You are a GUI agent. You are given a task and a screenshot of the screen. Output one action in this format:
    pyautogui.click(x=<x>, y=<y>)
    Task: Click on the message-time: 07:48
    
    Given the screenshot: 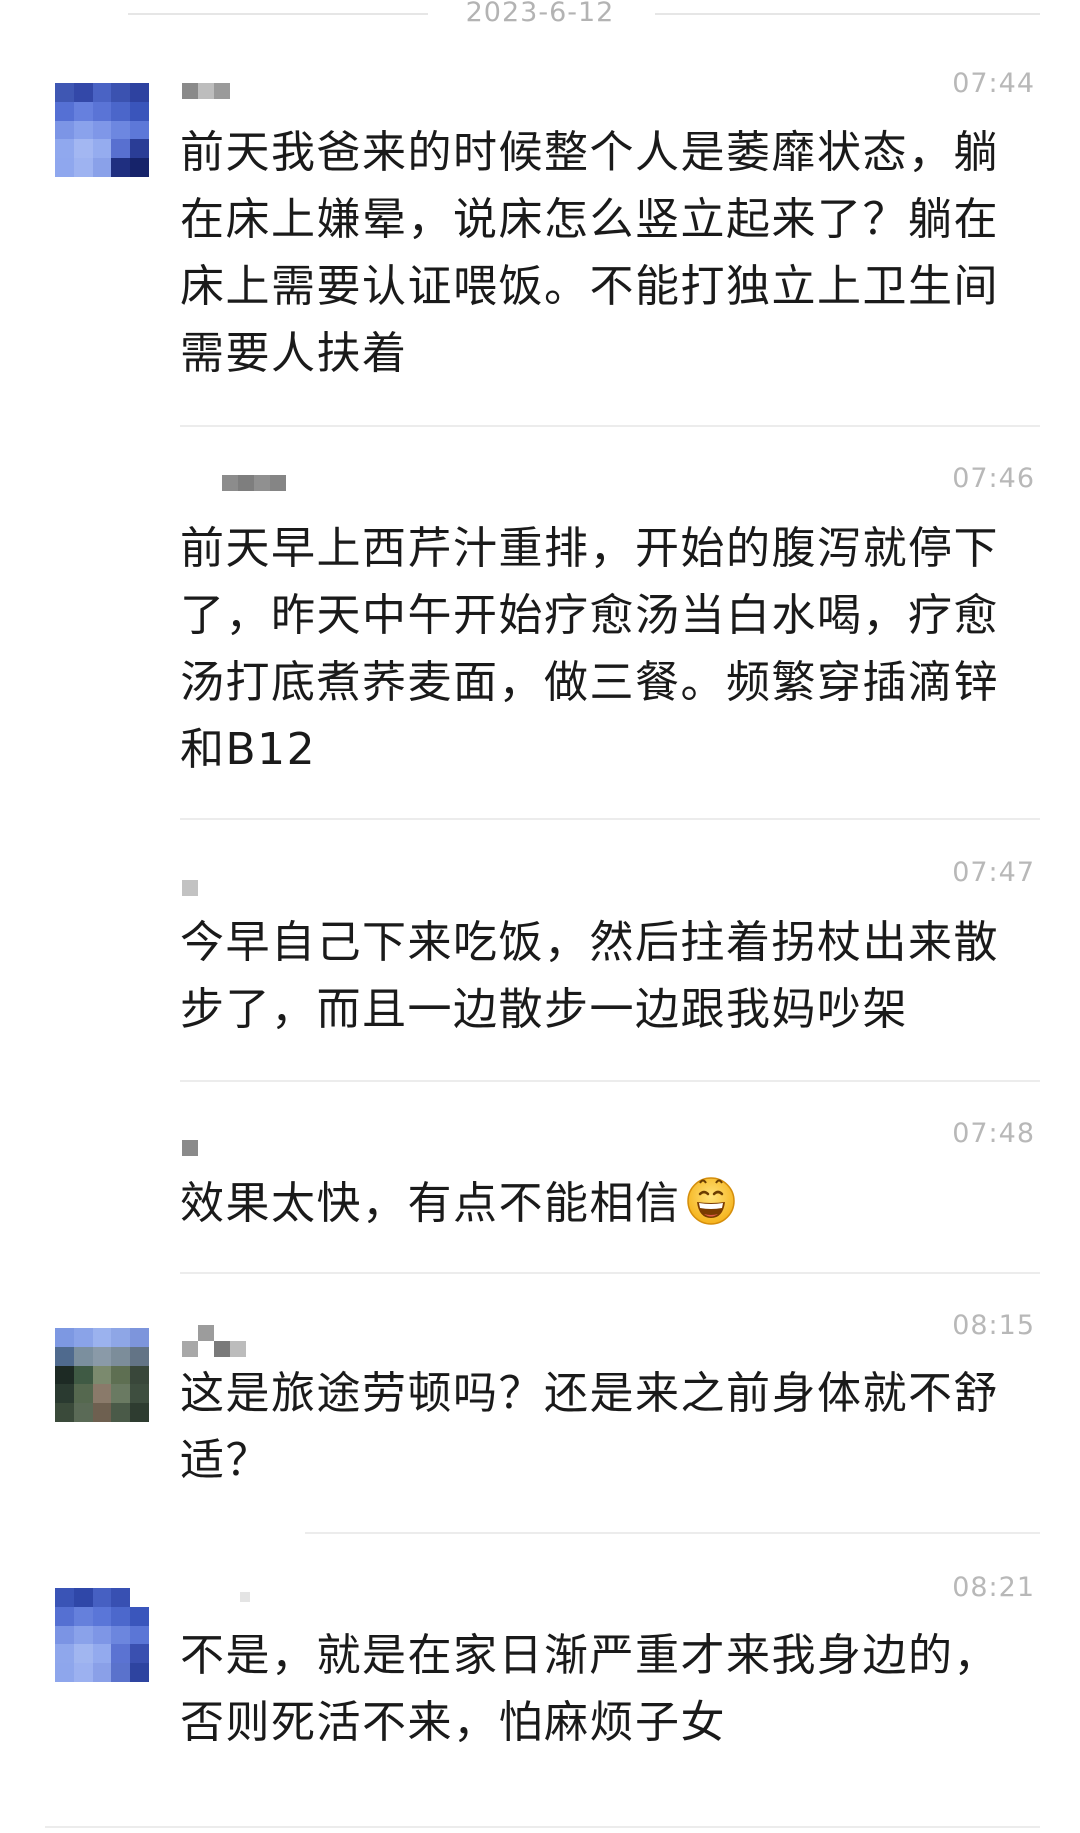 What is the action you would take?
    pyautogui.click(x=993, y=1133)
    